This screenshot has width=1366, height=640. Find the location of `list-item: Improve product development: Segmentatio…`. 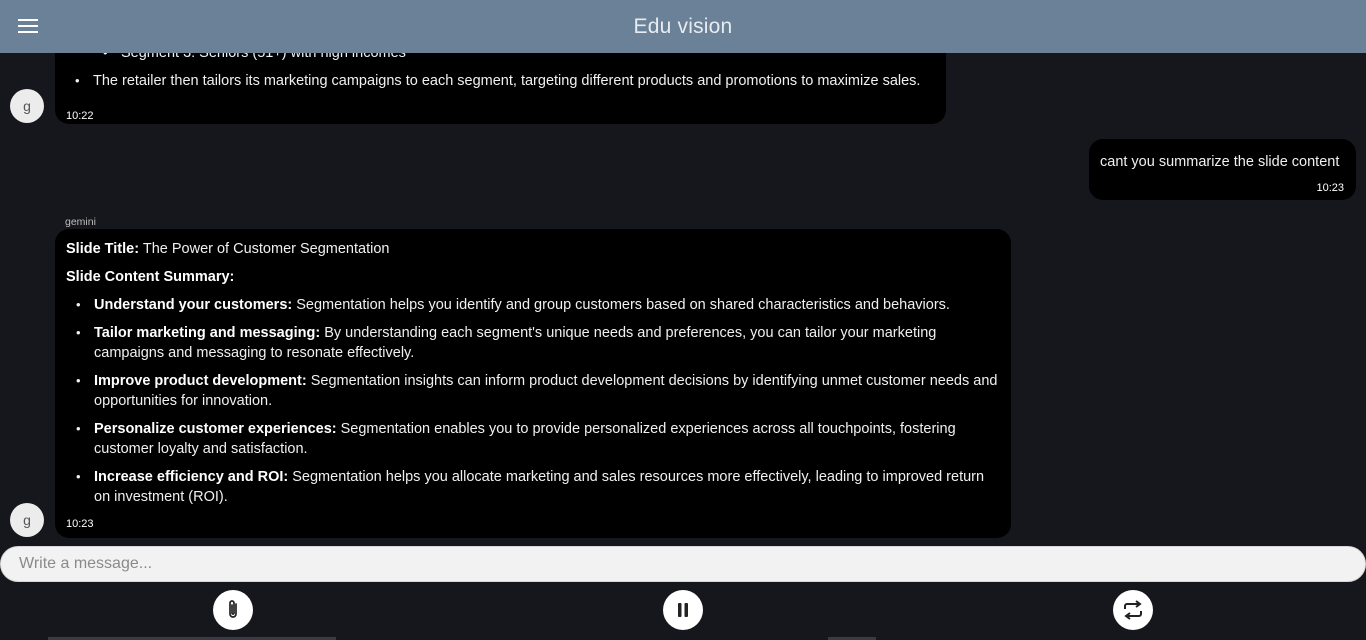

list-item: Improve product development: Segmentatio… is located at coordinates (532, 391).